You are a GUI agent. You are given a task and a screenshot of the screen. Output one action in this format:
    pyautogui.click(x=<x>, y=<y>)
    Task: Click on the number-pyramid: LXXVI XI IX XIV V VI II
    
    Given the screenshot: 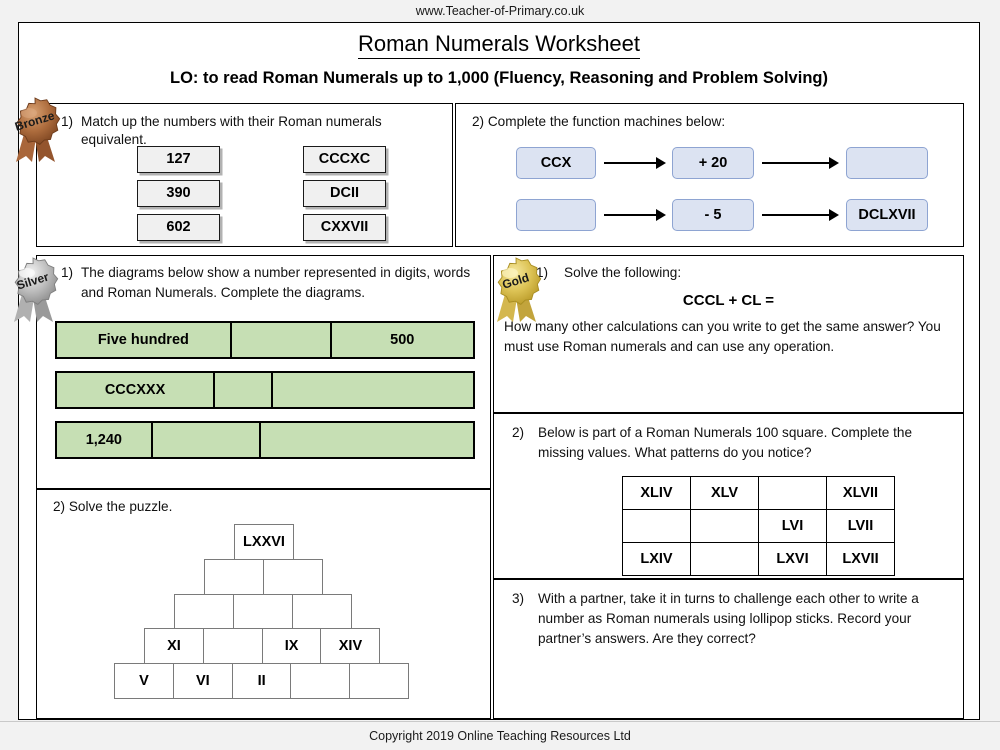 What is the action you would take?
    pyautogui.click(x=264, y=619)
    